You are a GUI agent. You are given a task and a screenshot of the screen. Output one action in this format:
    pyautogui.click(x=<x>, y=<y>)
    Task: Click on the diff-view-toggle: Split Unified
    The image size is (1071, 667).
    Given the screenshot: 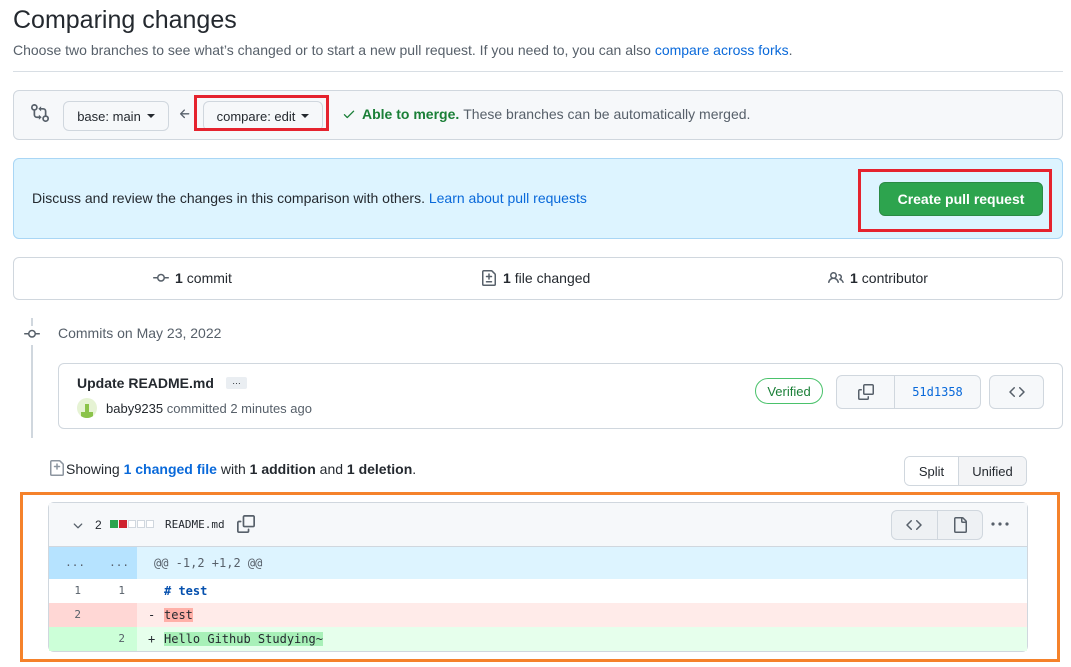 What is the action you would take?
    pyautogui.click(x=965, y=471)
    